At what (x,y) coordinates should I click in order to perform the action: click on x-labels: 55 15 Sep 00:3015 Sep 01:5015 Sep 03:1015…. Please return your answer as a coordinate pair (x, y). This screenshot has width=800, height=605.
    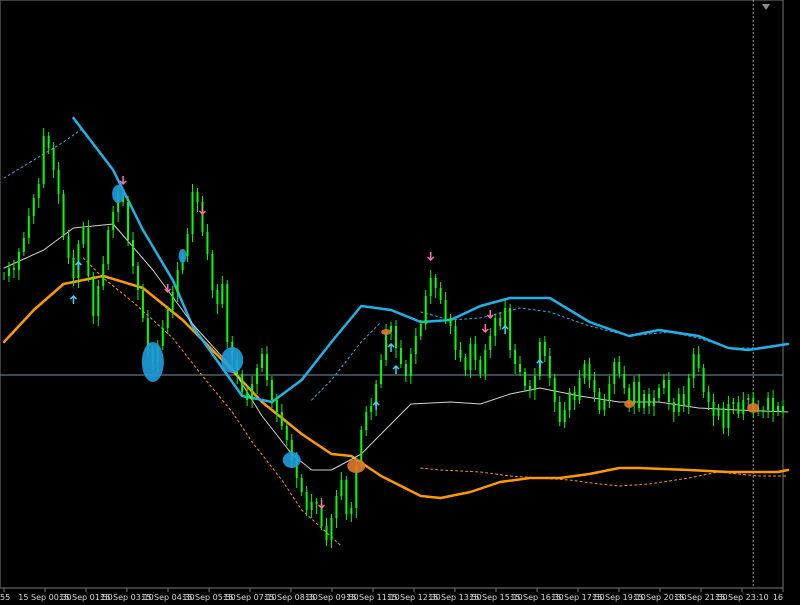
    Looking at the image, I should click on (391, 597).